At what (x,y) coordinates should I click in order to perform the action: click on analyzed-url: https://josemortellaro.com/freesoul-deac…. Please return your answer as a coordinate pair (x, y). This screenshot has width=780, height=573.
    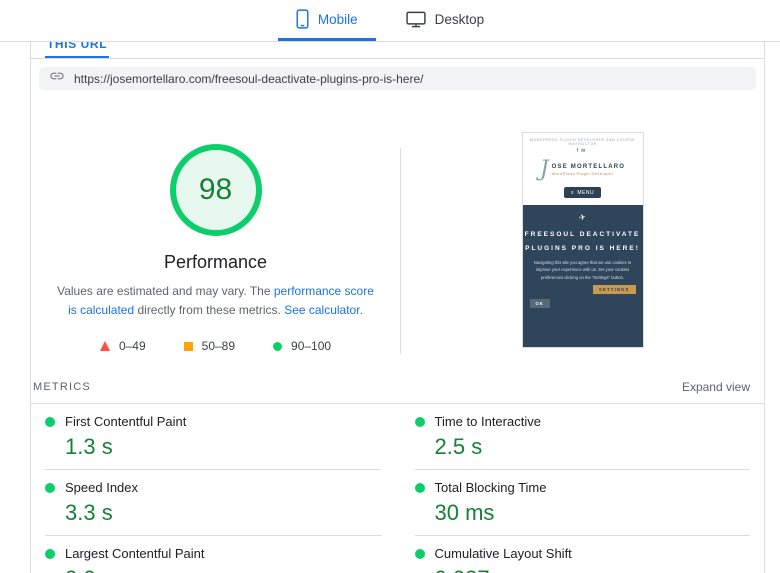
    Looking at the image, I should click on (249, 78).